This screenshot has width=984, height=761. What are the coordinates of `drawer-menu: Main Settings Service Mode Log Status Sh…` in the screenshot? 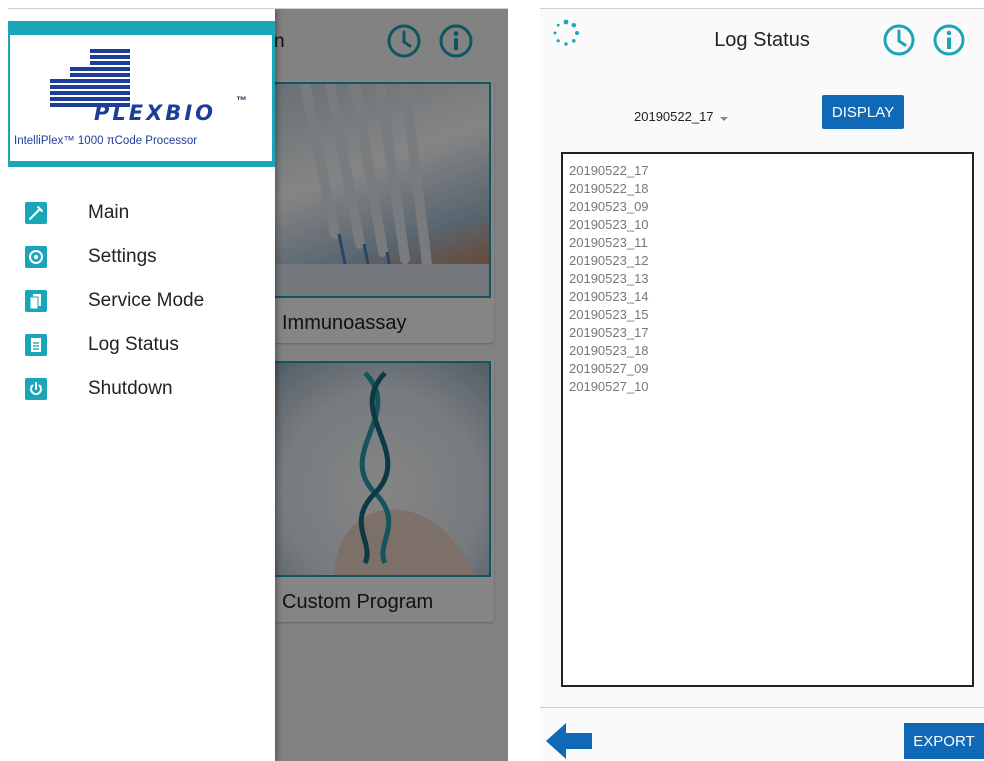 It's located at (141, 301).